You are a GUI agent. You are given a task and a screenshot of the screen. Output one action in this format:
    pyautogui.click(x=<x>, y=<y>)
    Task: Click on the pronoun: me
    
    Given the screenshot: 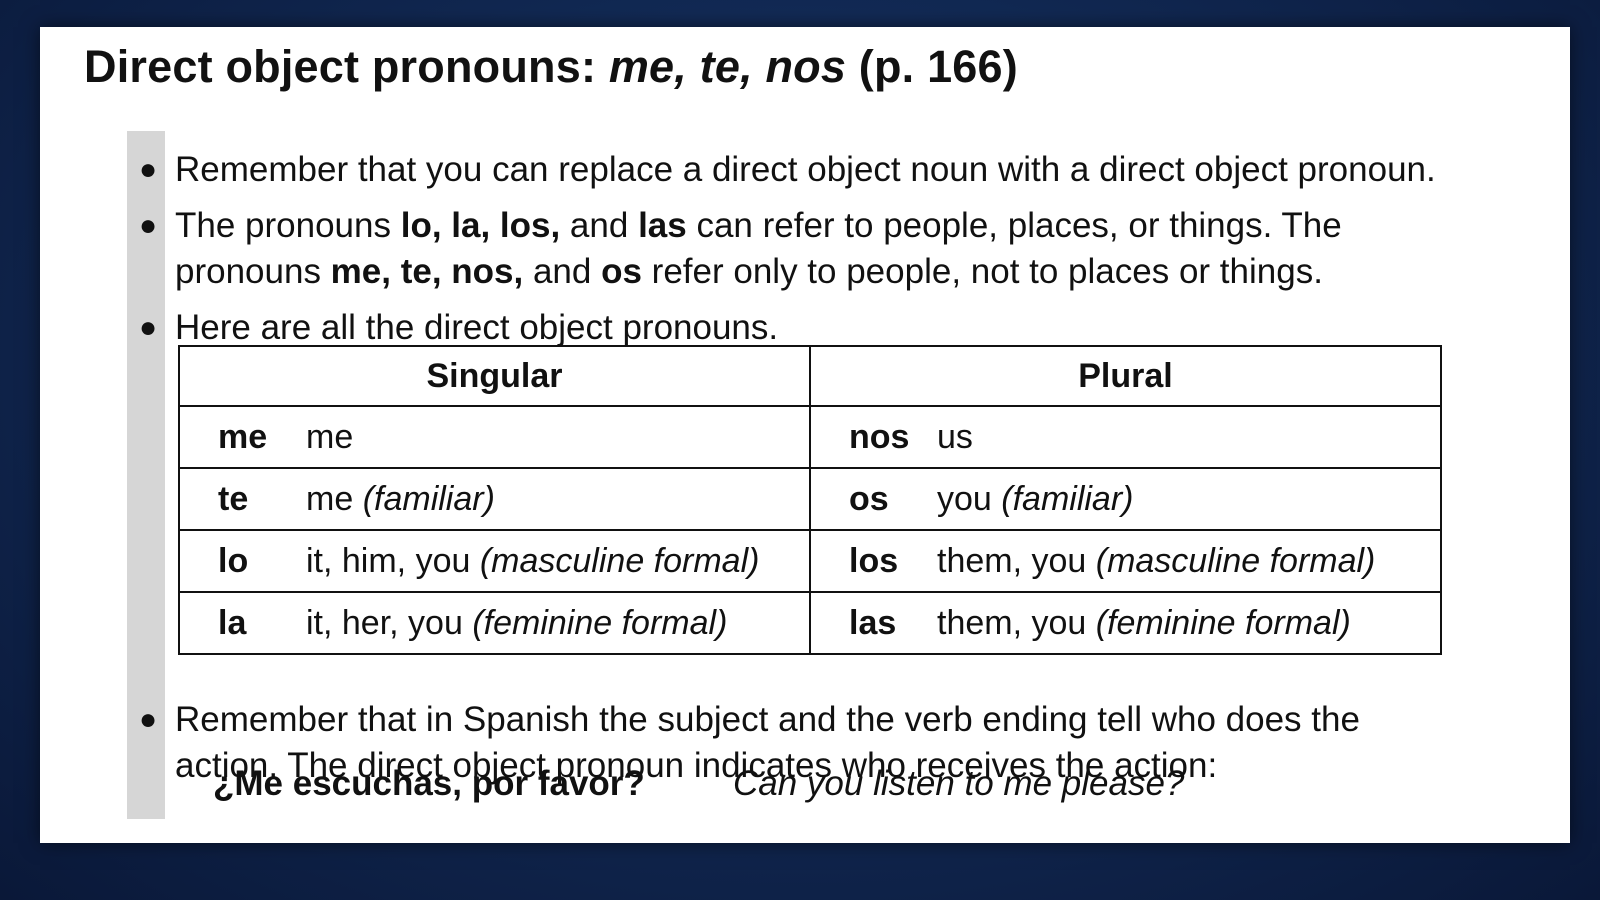 What is the action you would take?
    pyautogui.click(x=243, y=436)
    